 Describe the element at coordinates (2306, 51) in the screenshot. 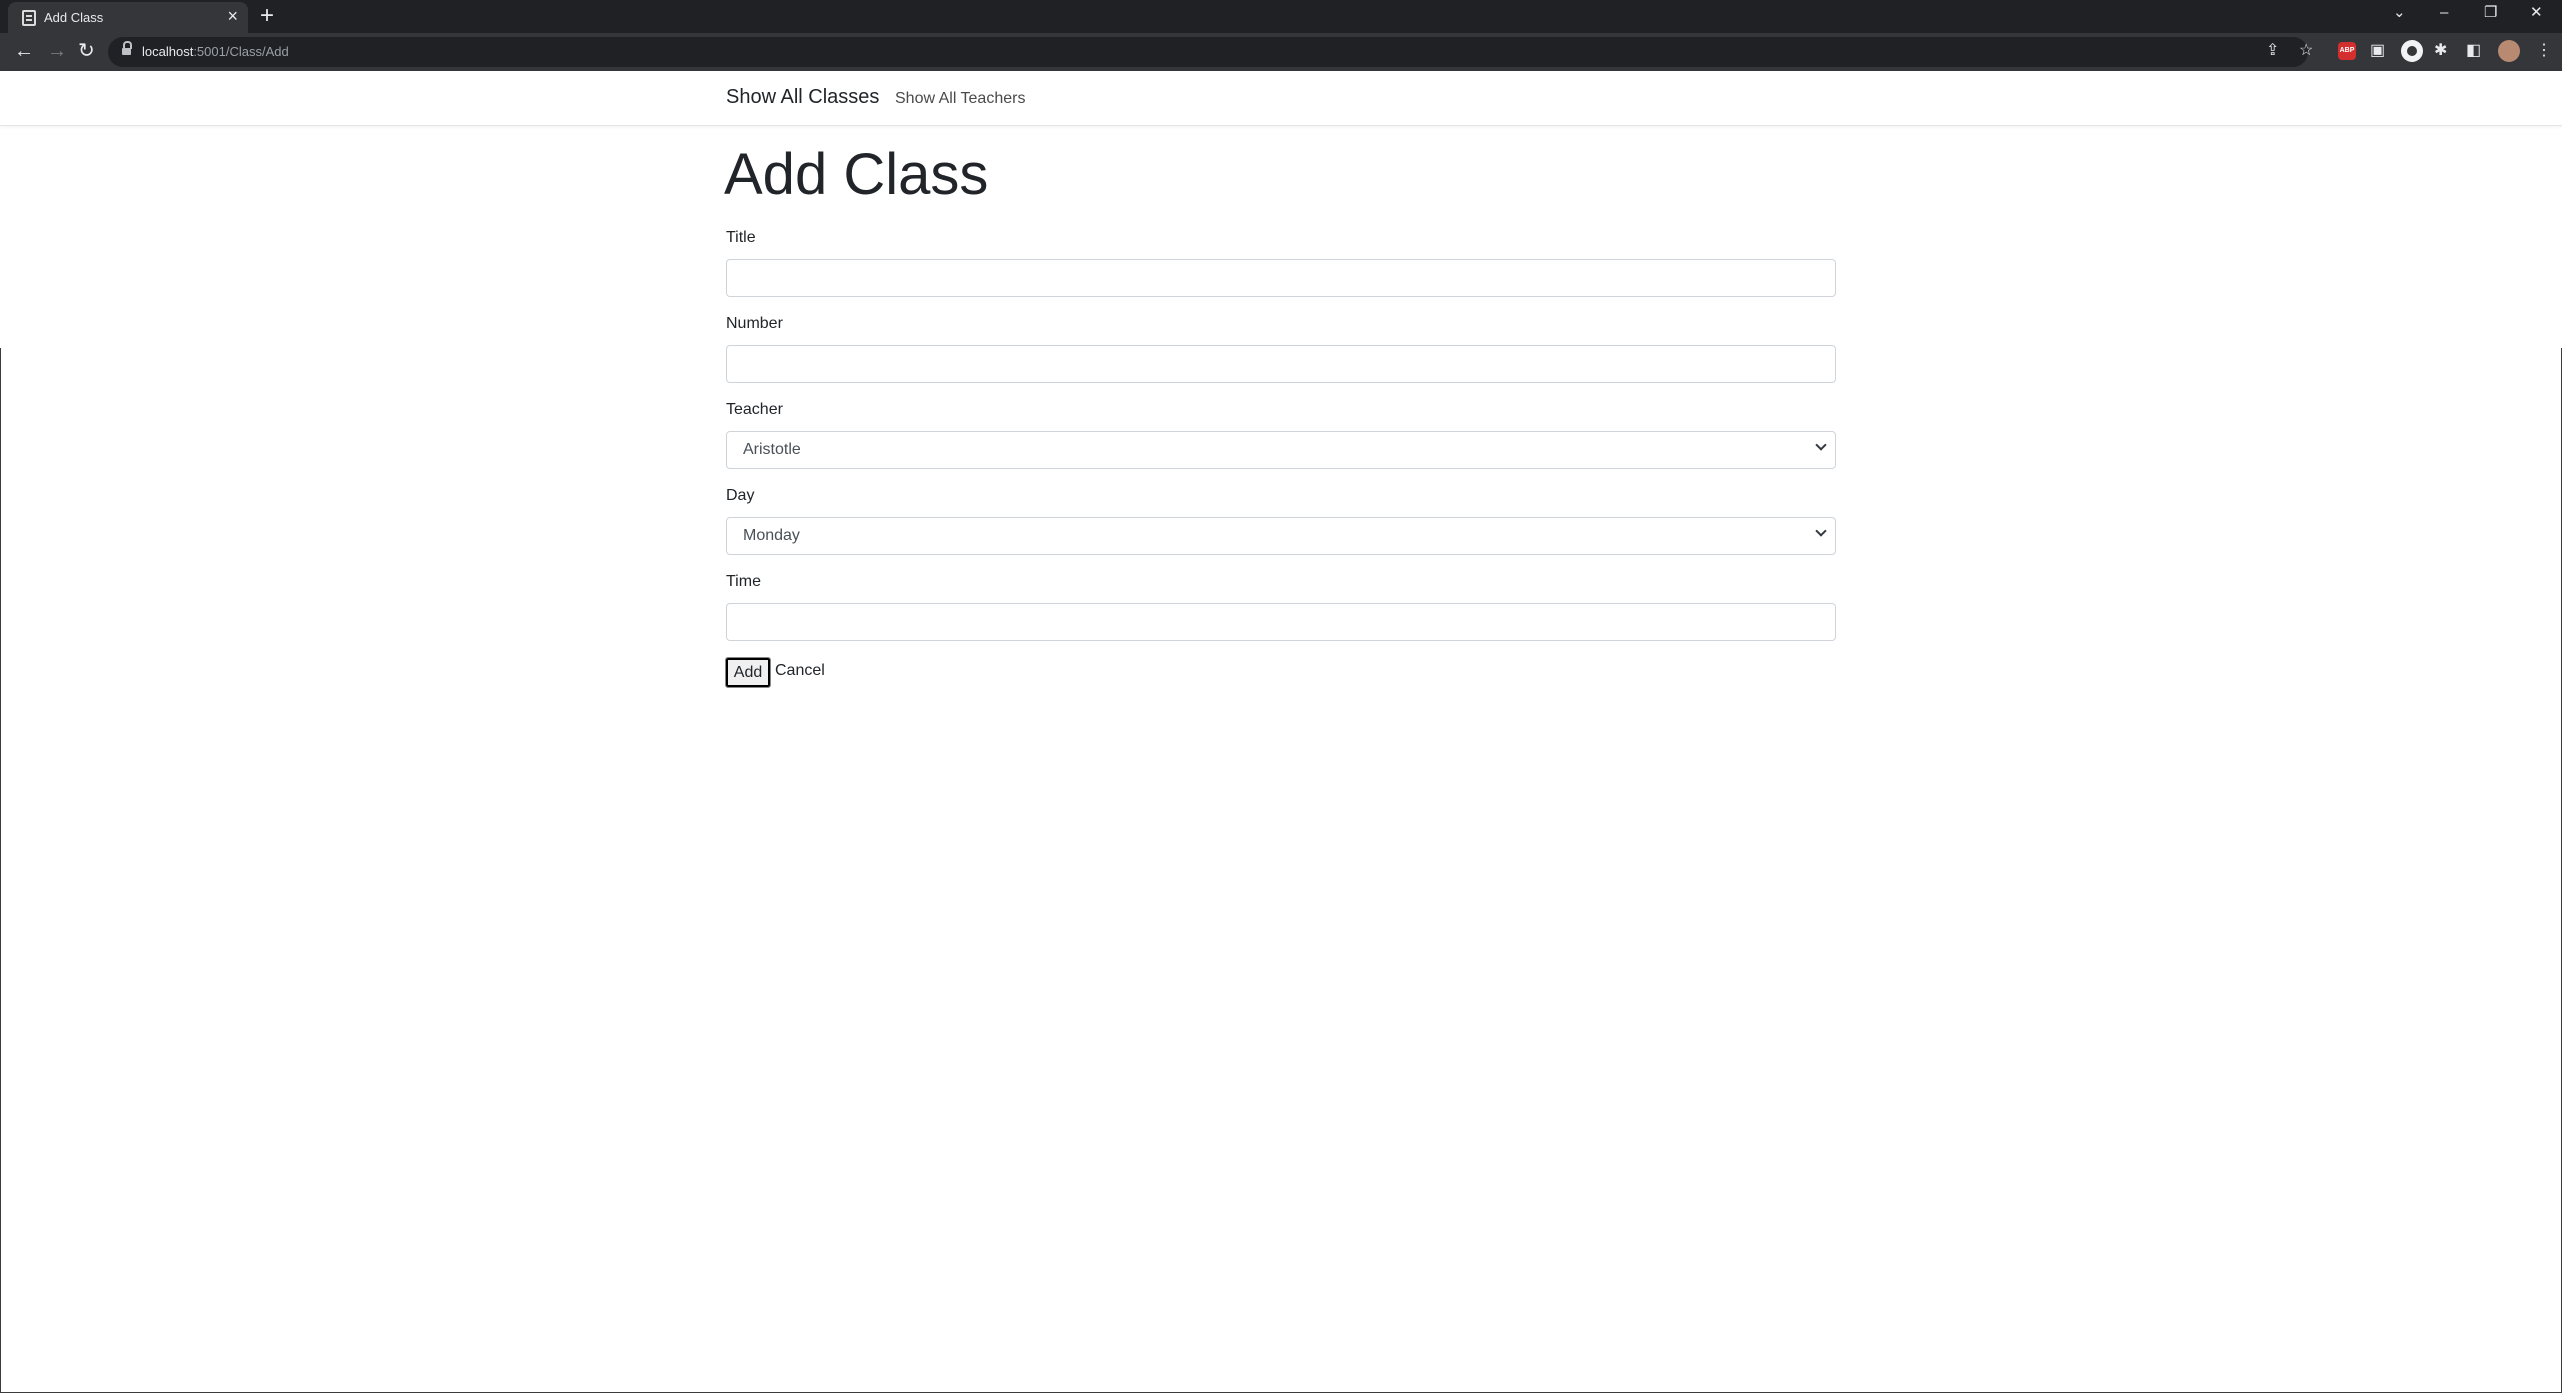

I see `star-icon: ☆` at that location.